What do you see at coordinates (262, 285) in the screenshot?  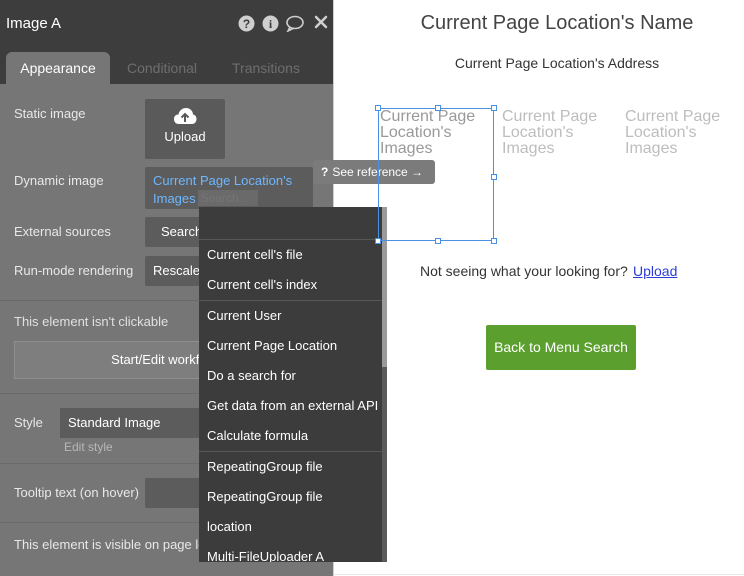 I see `dropdown-item: Current cell's index` at bounding box center [262, 285].